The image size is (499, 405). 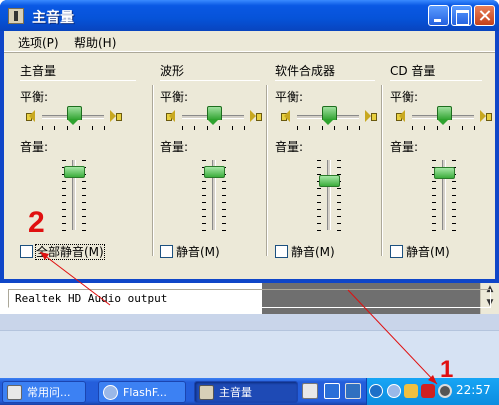 What do you see at coordinates (249, 41) in the screenshot?
I see `menu-bar: 选项(P) 帮助(H)` at bounding box center [249, 41].